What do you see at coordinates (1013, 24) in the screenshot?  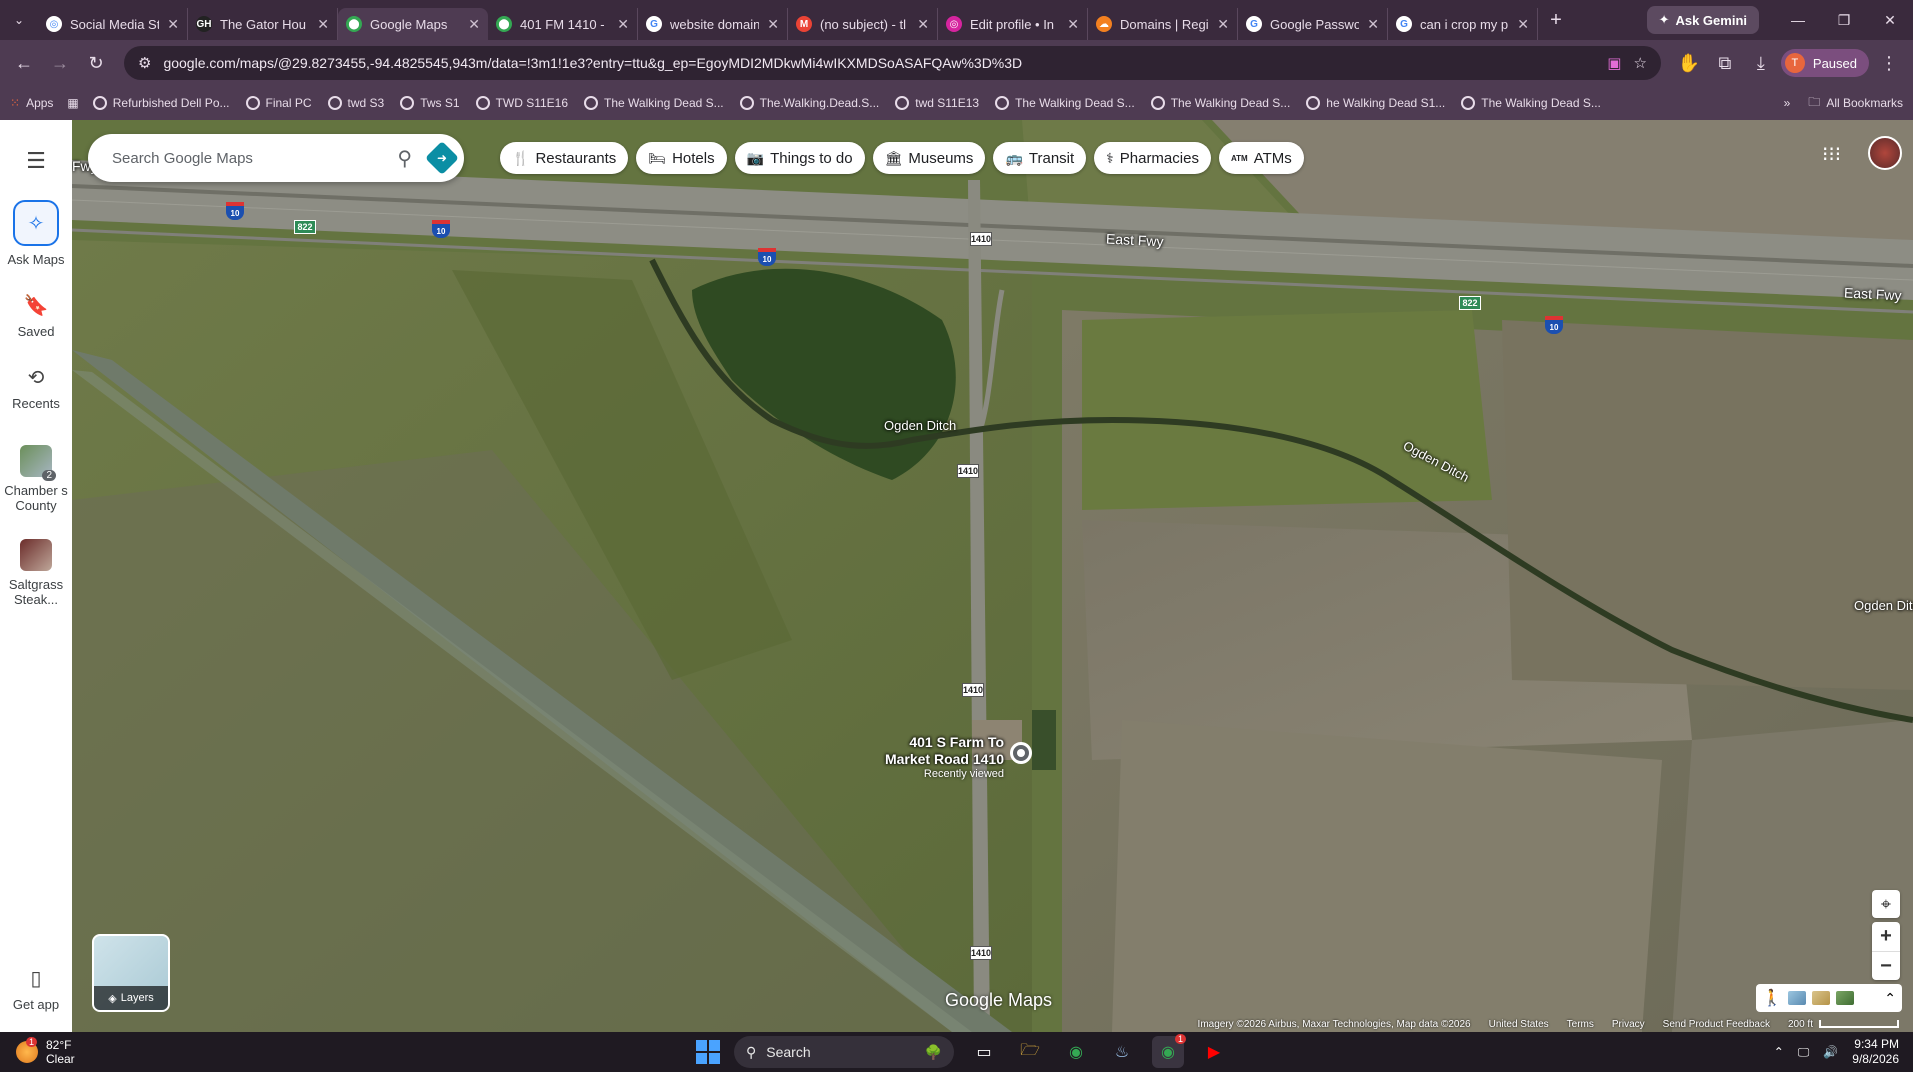 I see `browser-tab: ◎ Edit profile • In ✕` at bounding box center [1013, 24].